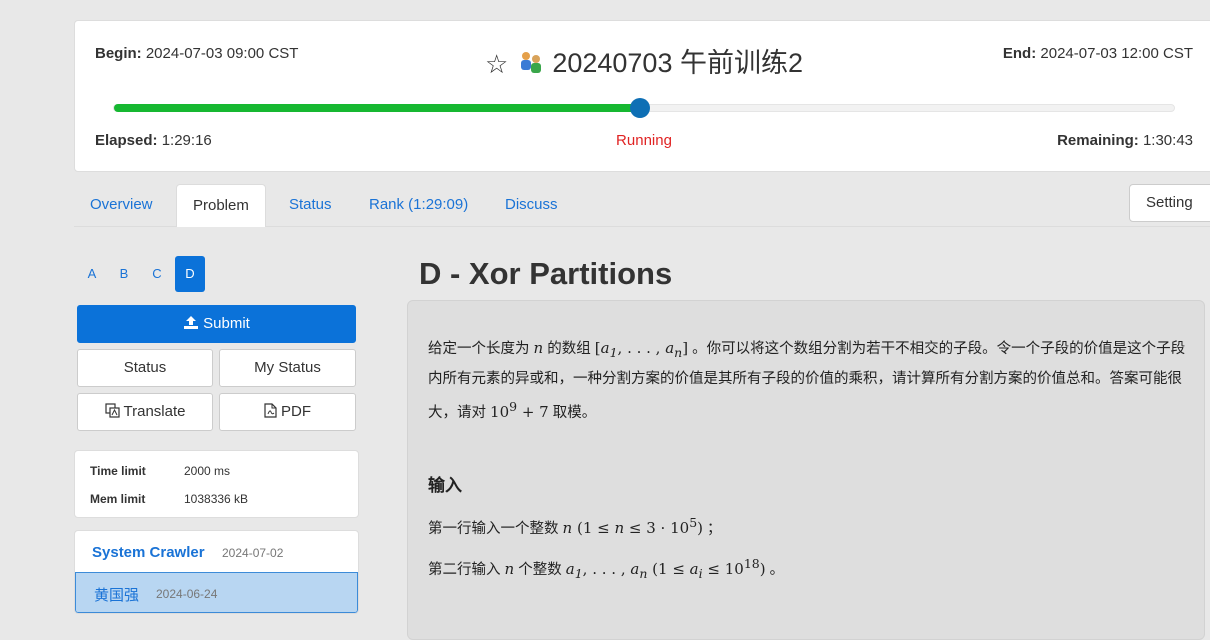 The image size is (1210, 640). Describe the element at coordinates (190, 274) in the screenshot. I see `problem-link-d: D` at that location.